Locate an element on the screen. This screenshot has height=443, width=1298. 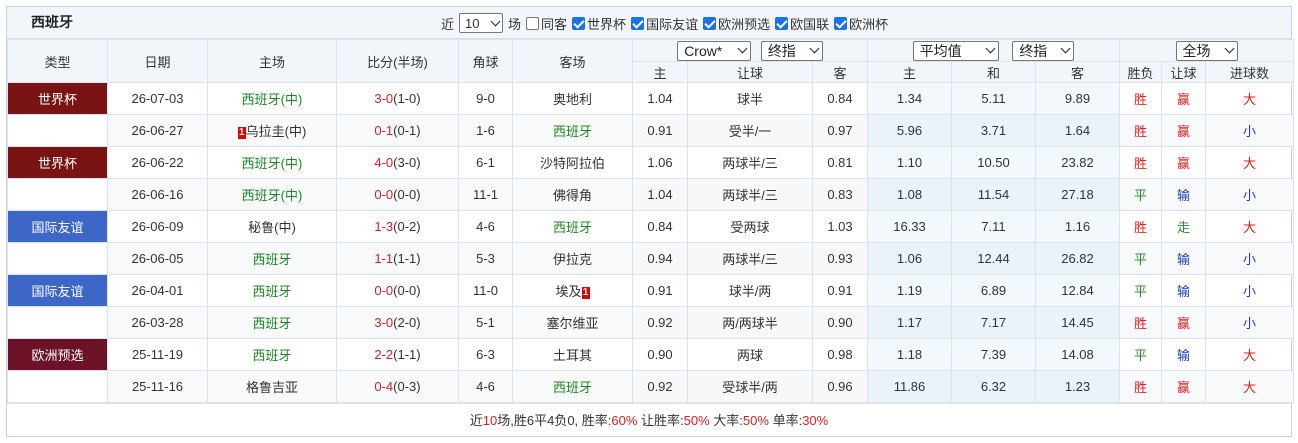
score-cell: 3-0(2-0) is located at coordinates (397, 322).